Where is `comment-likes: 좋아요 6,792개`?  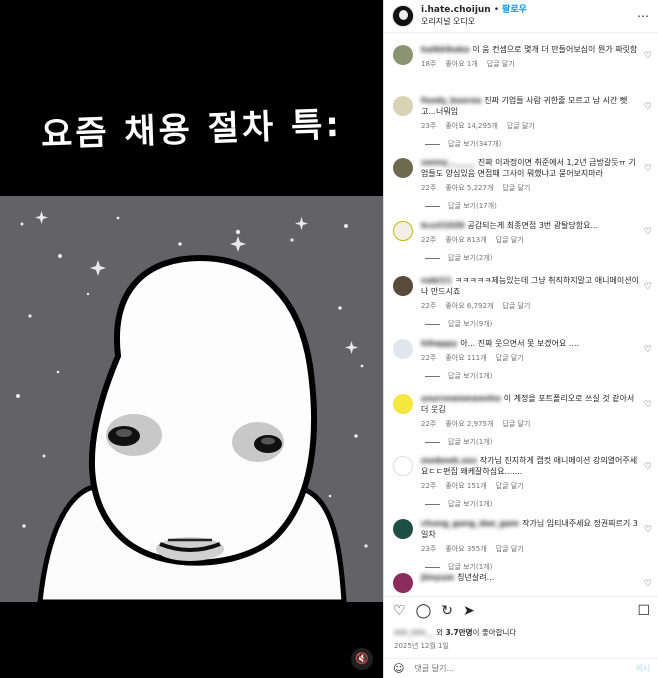 comment-likes: 좋아요 6,792개 is located at coordinates (469, 306).